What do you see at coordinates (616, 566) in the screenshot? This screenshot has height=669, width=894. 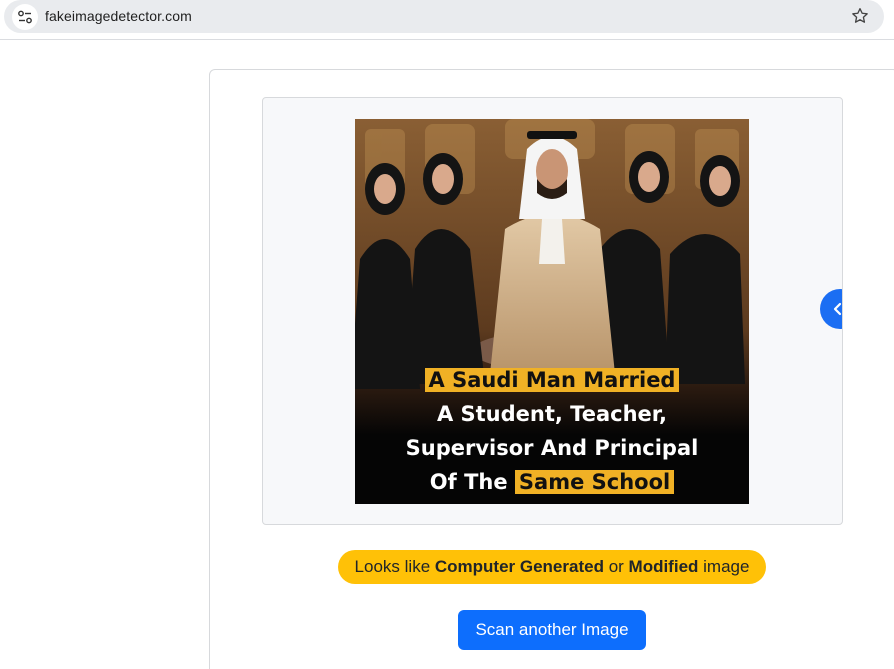 I see `verdict-middle: or` at bounding box center [616, 566].